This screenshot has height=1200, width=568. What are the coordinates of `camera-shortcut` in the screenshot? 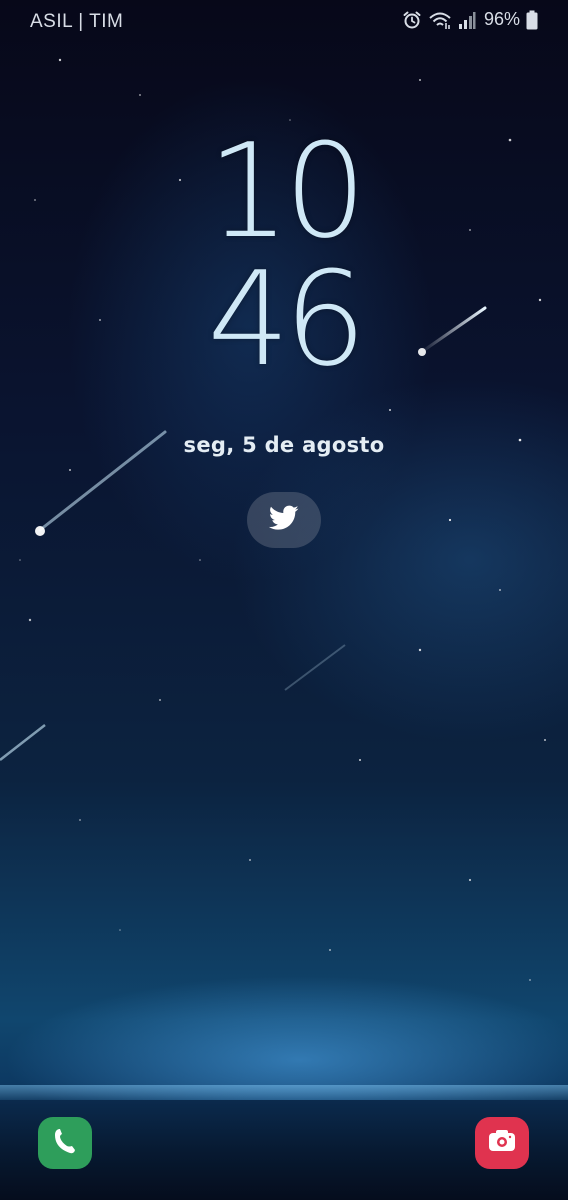 It's located at (502, 1143).